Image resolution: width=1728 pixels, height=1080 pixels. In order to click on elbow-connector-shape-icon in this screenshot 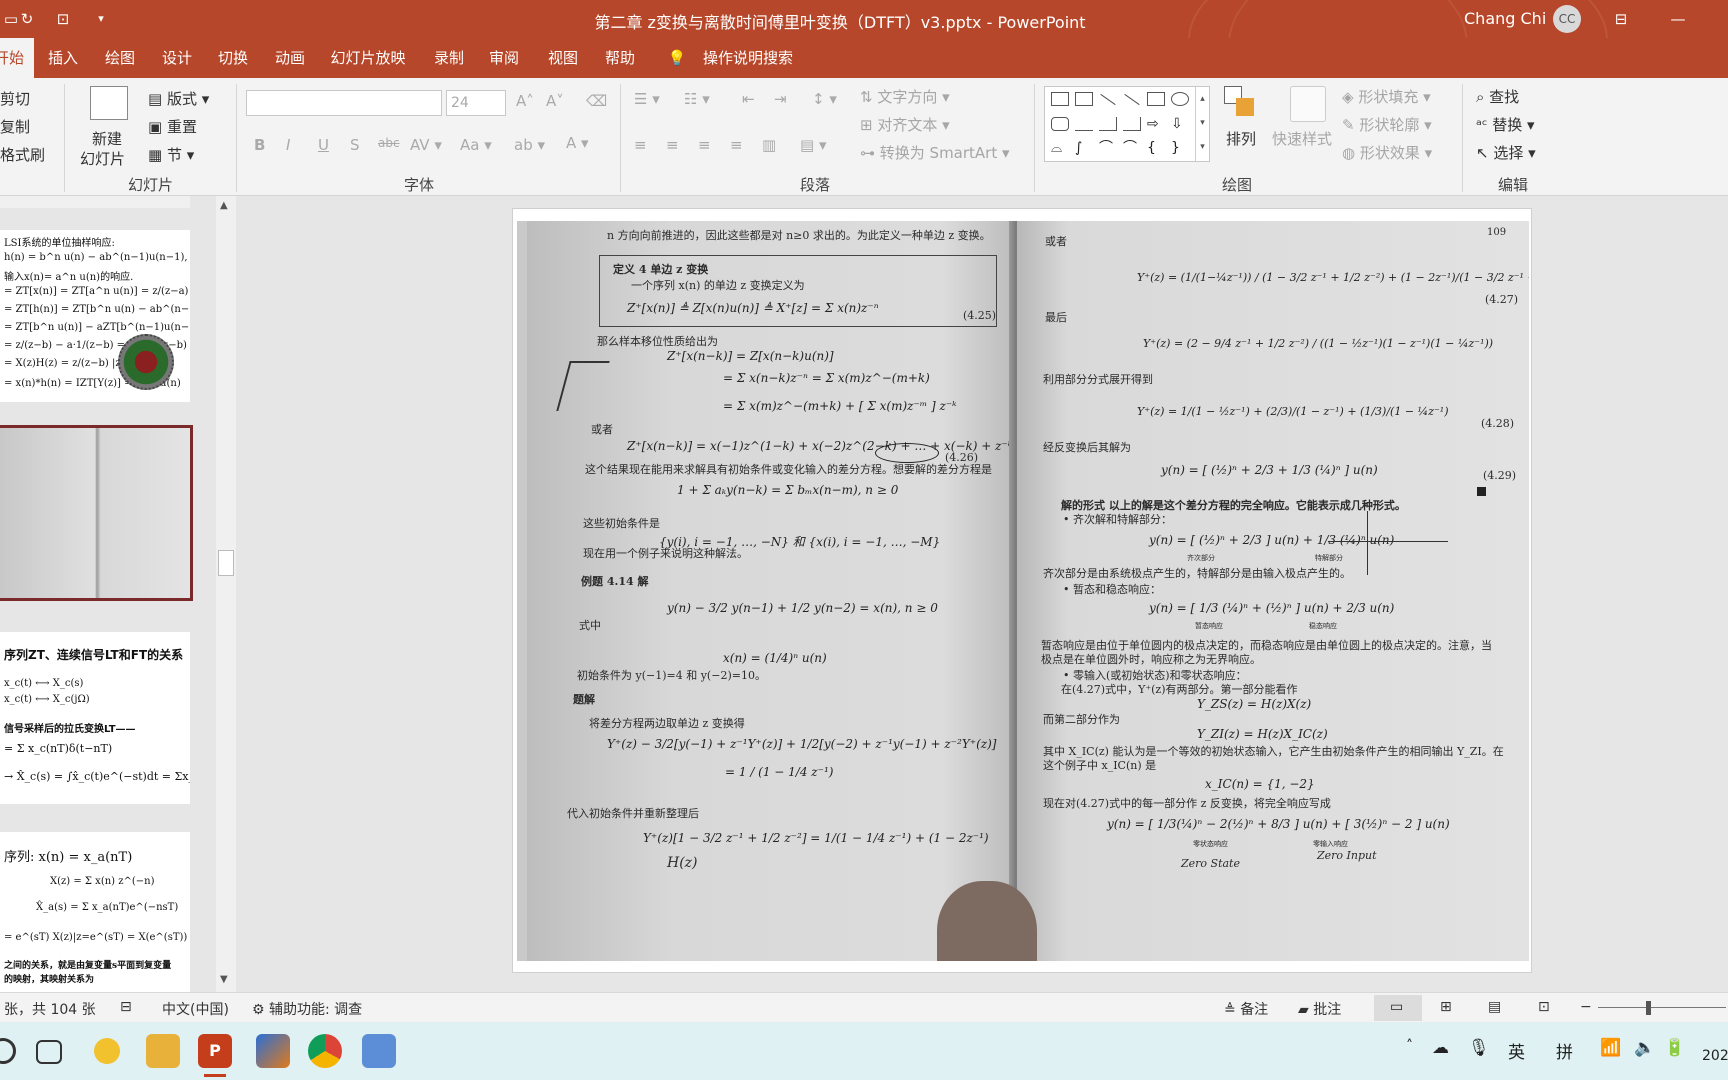, I will do `click(1108, 124)`.